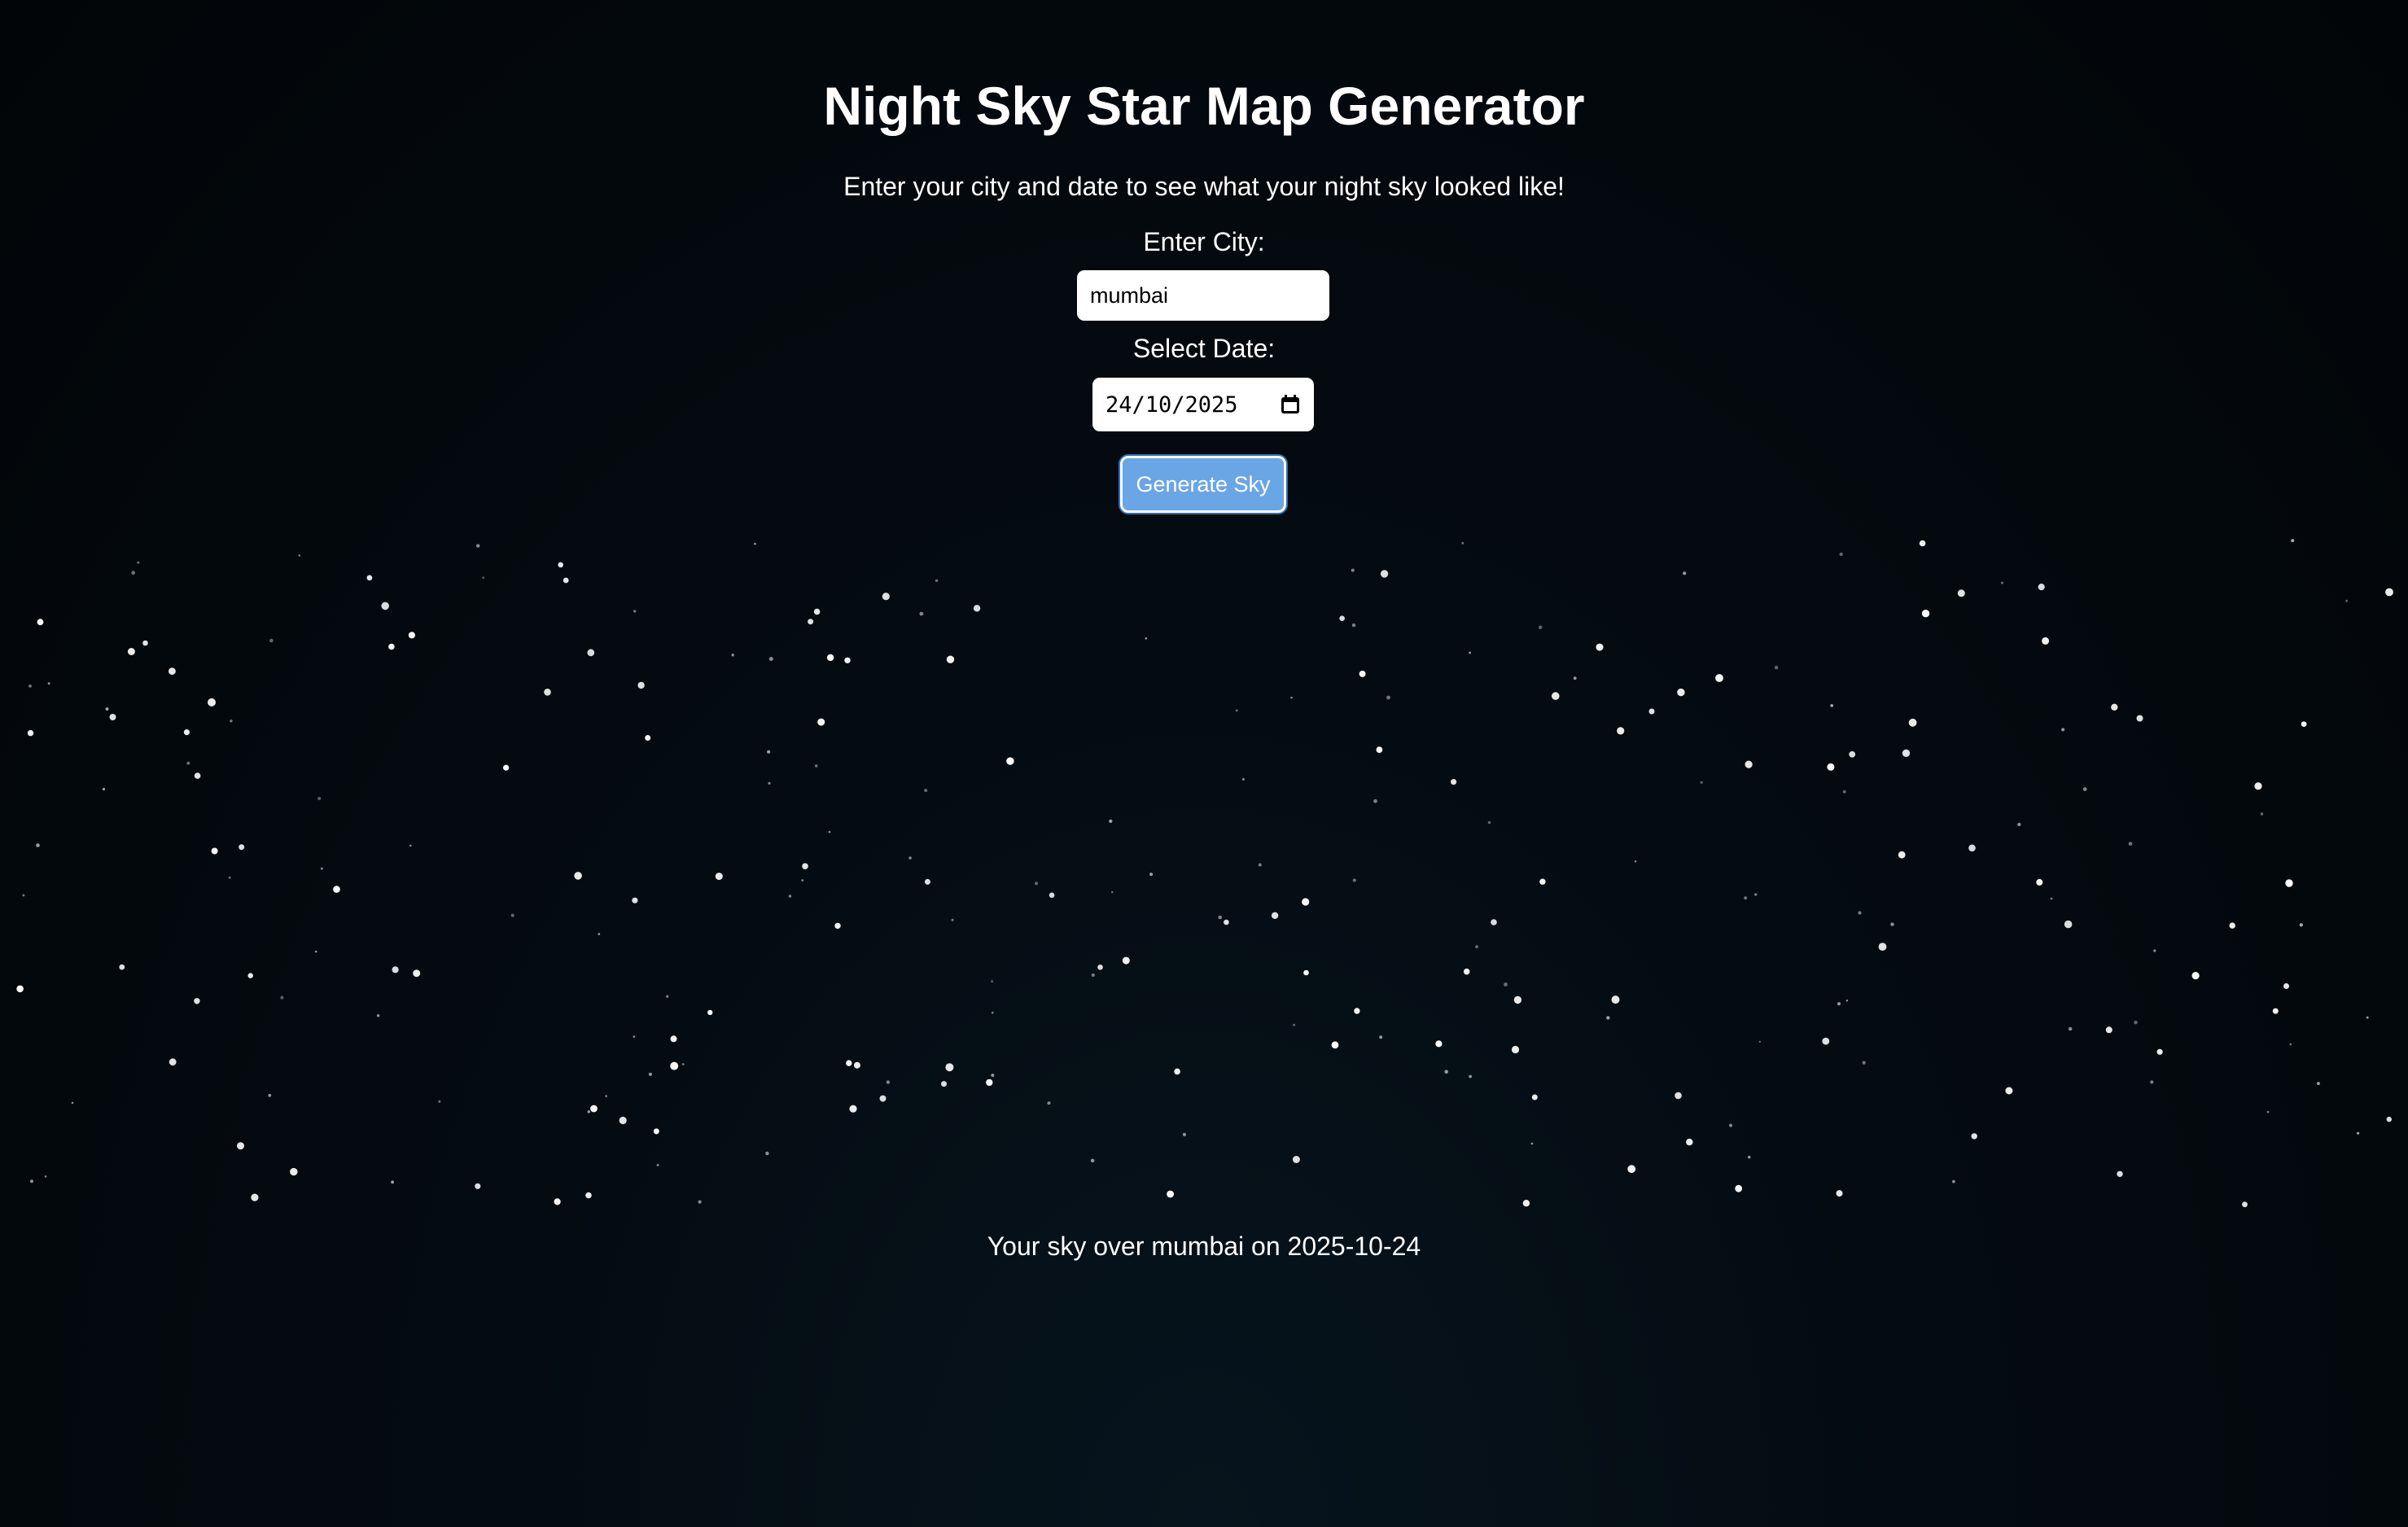  Describe the element at coordinates (1203, 484) in the screenshot. I see `generate-sky-button: Generate Sky` at that location.